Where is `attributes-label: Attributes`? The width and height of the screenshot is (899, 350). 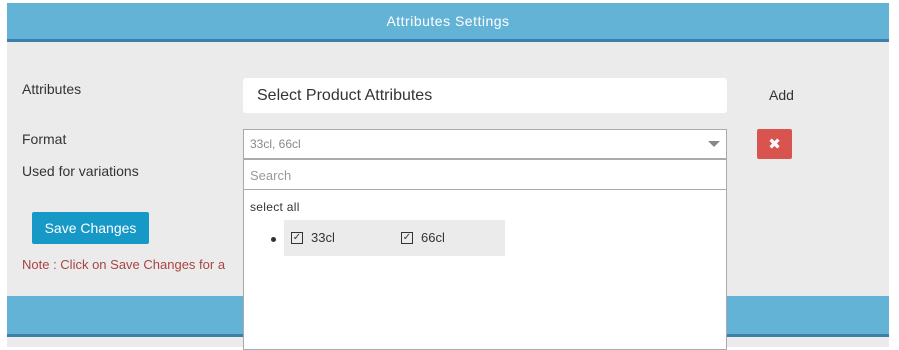 attributes-label: Attributes is located at coordinates (52, 89).